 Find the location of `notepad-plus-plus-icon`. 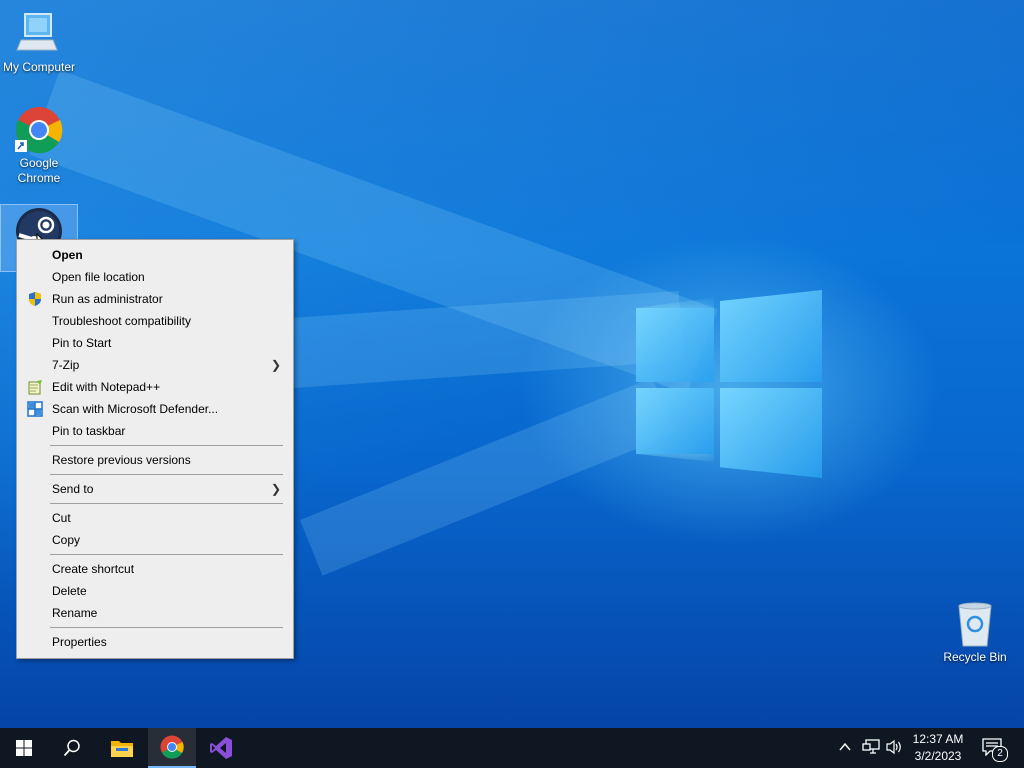

notepad-plus-plus-icon is located at coordinates (35, 387).